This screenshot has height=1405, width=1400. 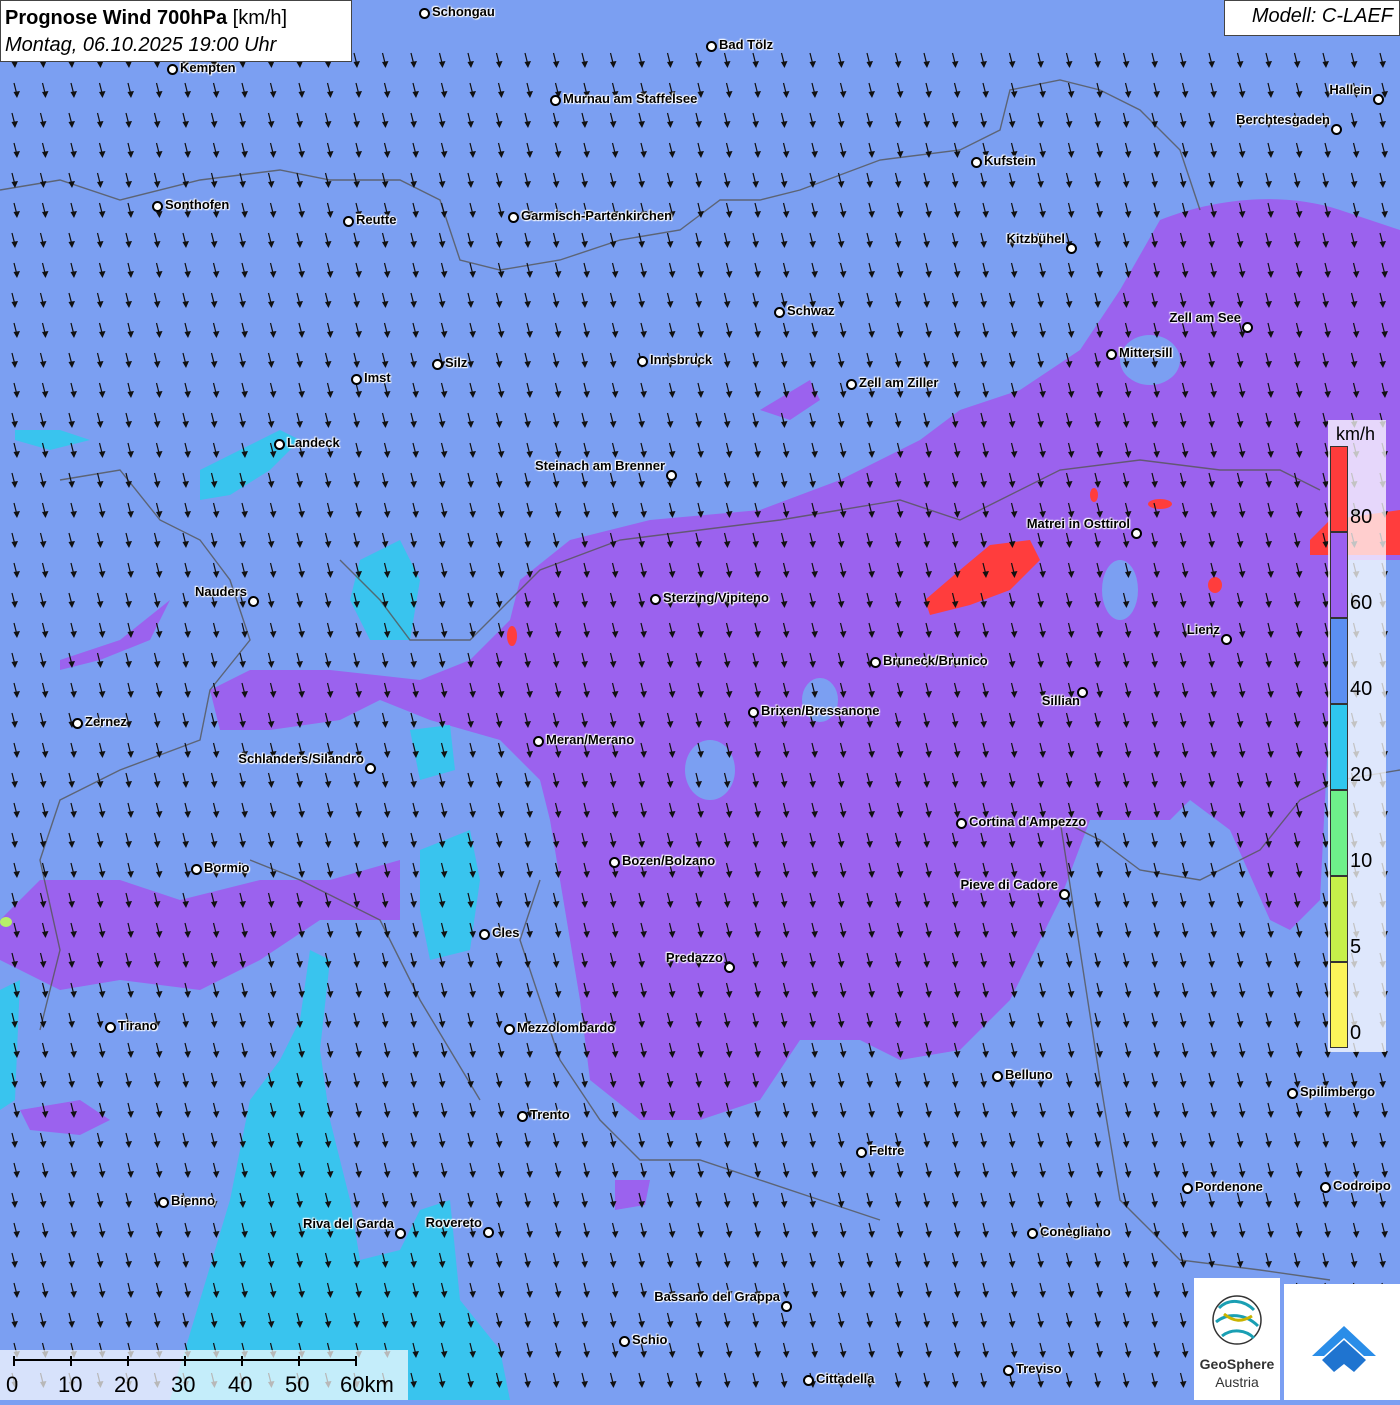 What do you see at coordinates (681, 359) in the screenshot?
I see `city-label: Innsbruck` at bounding box center [681, 359].